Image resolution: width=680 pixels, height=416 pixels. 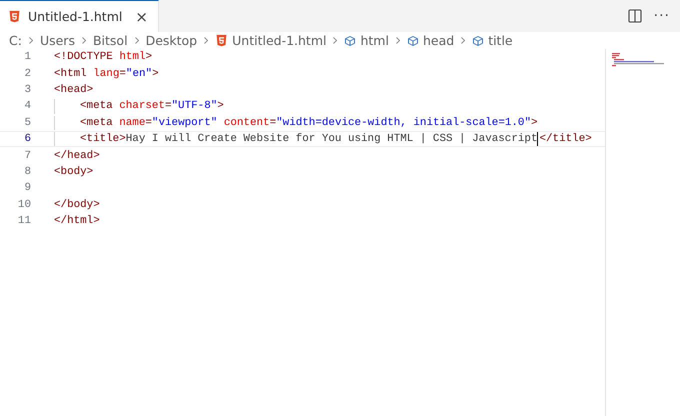 I want to click on code-line: </head>, so click(x=77, y=155).